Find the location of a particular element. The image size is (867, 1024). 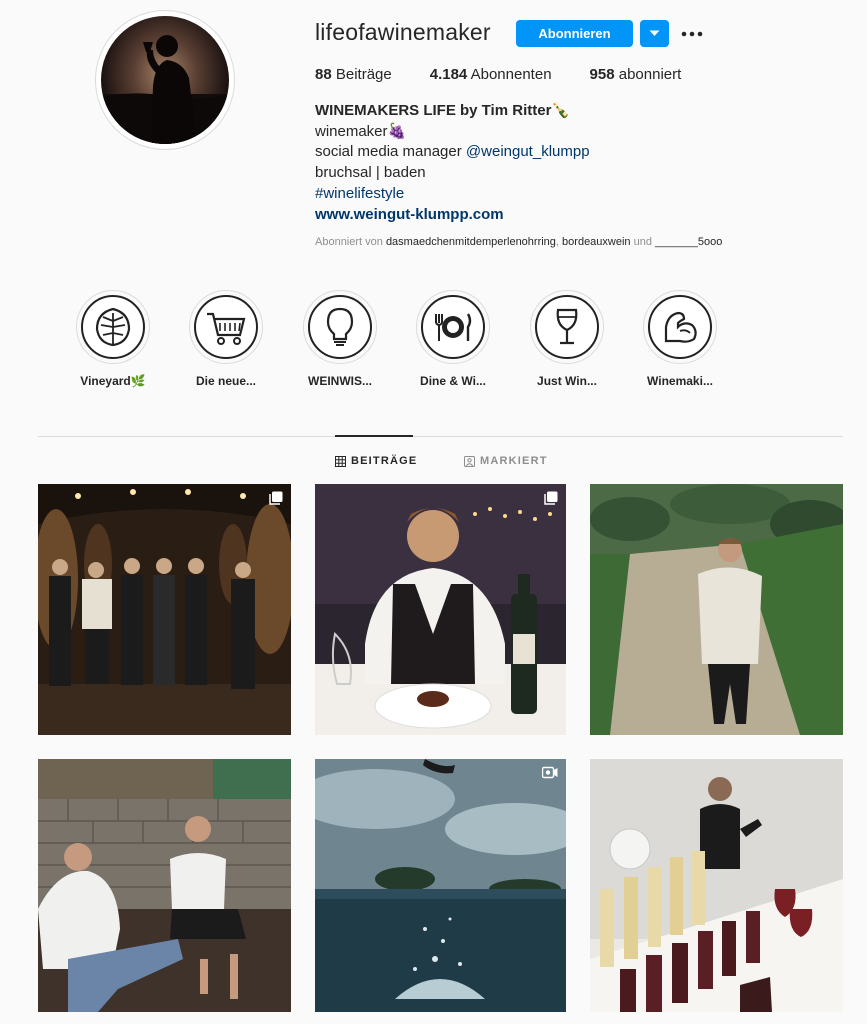

post-cellar-group is located at coordinates (164, 609).